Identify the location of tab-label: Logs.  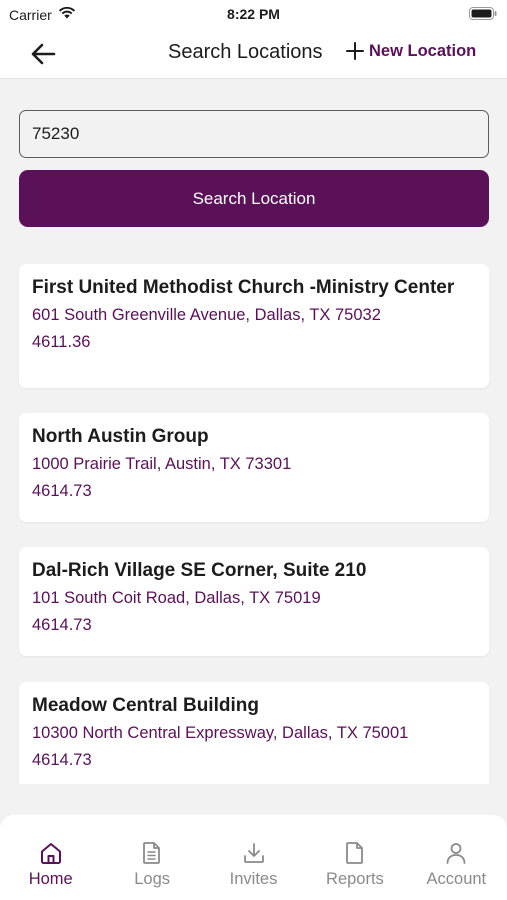
(152, 879).